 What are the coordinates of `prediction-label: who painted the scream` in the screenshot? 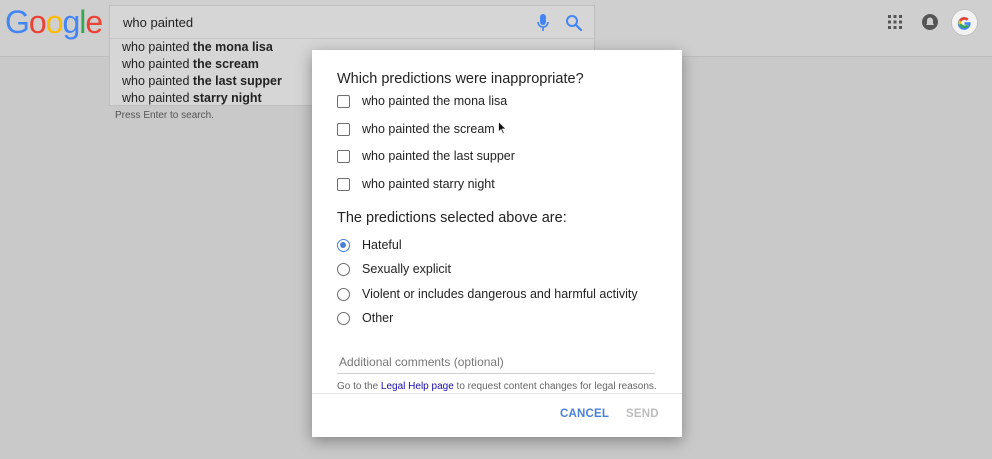 It's located at (428, 129).